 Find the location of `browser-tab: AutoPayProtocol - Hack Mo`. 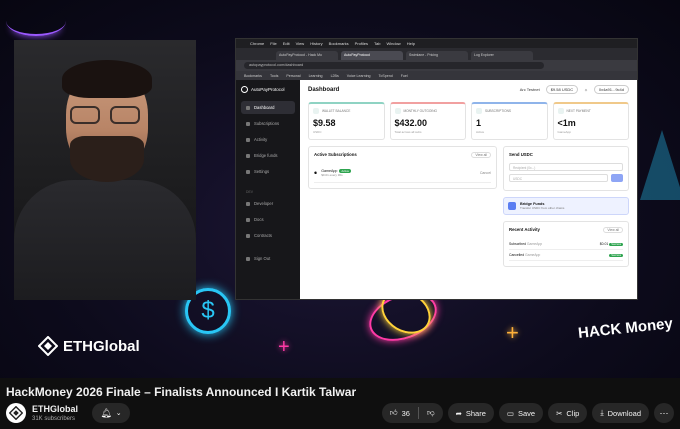

browser-tab: AutoPayProtocol - Hack Mo is located at coordinates (307, 55).